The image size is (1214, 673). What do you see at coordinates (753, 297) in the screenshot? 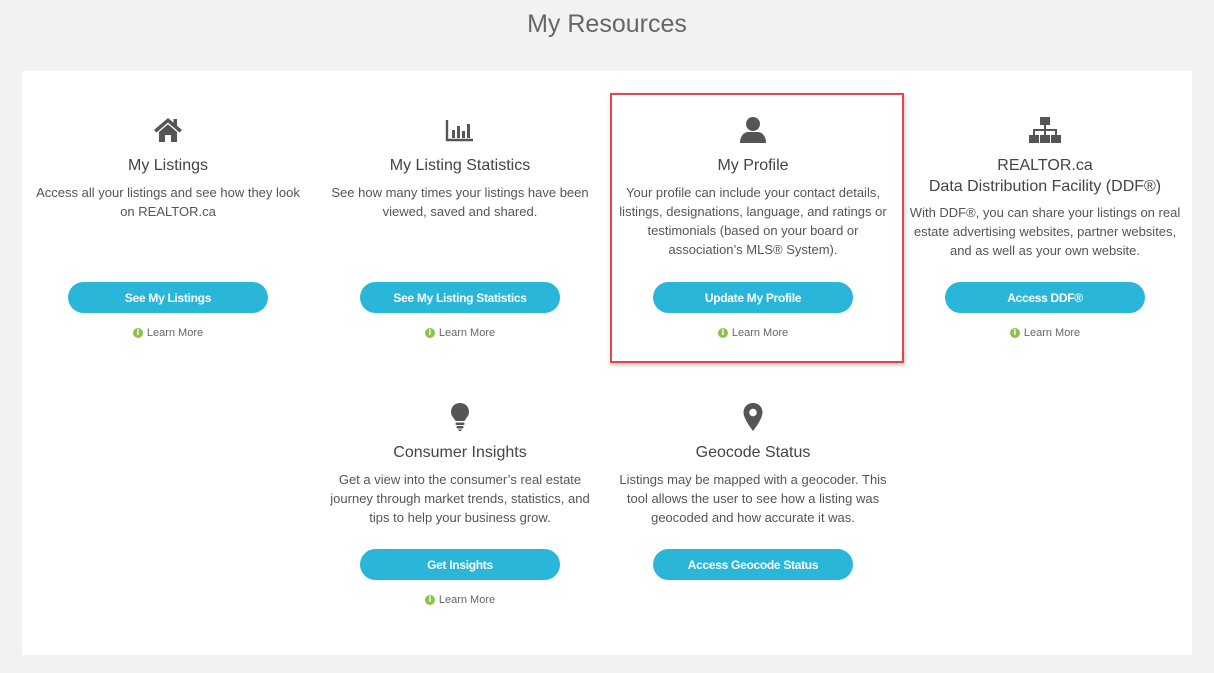
I see `update-my-profile-button: Update My Profile` at bounding box center [753, 297].